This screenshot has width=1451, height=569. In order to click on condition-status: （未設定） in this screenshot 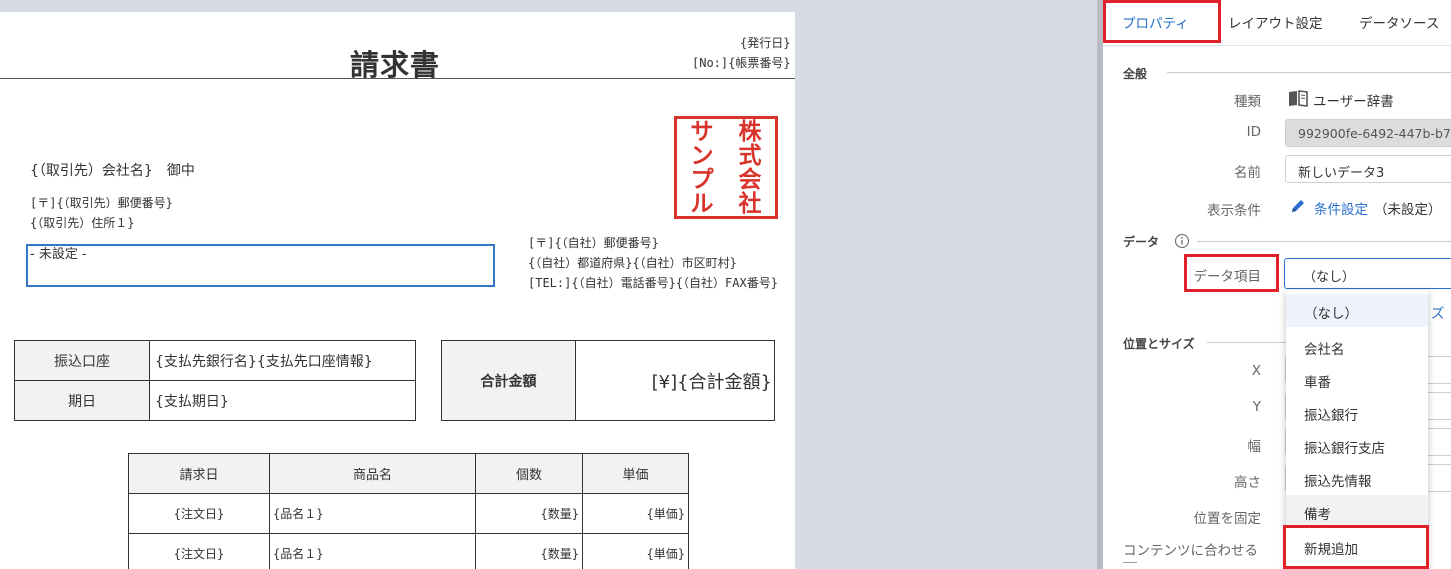, I will do `click(1408, 210)`.